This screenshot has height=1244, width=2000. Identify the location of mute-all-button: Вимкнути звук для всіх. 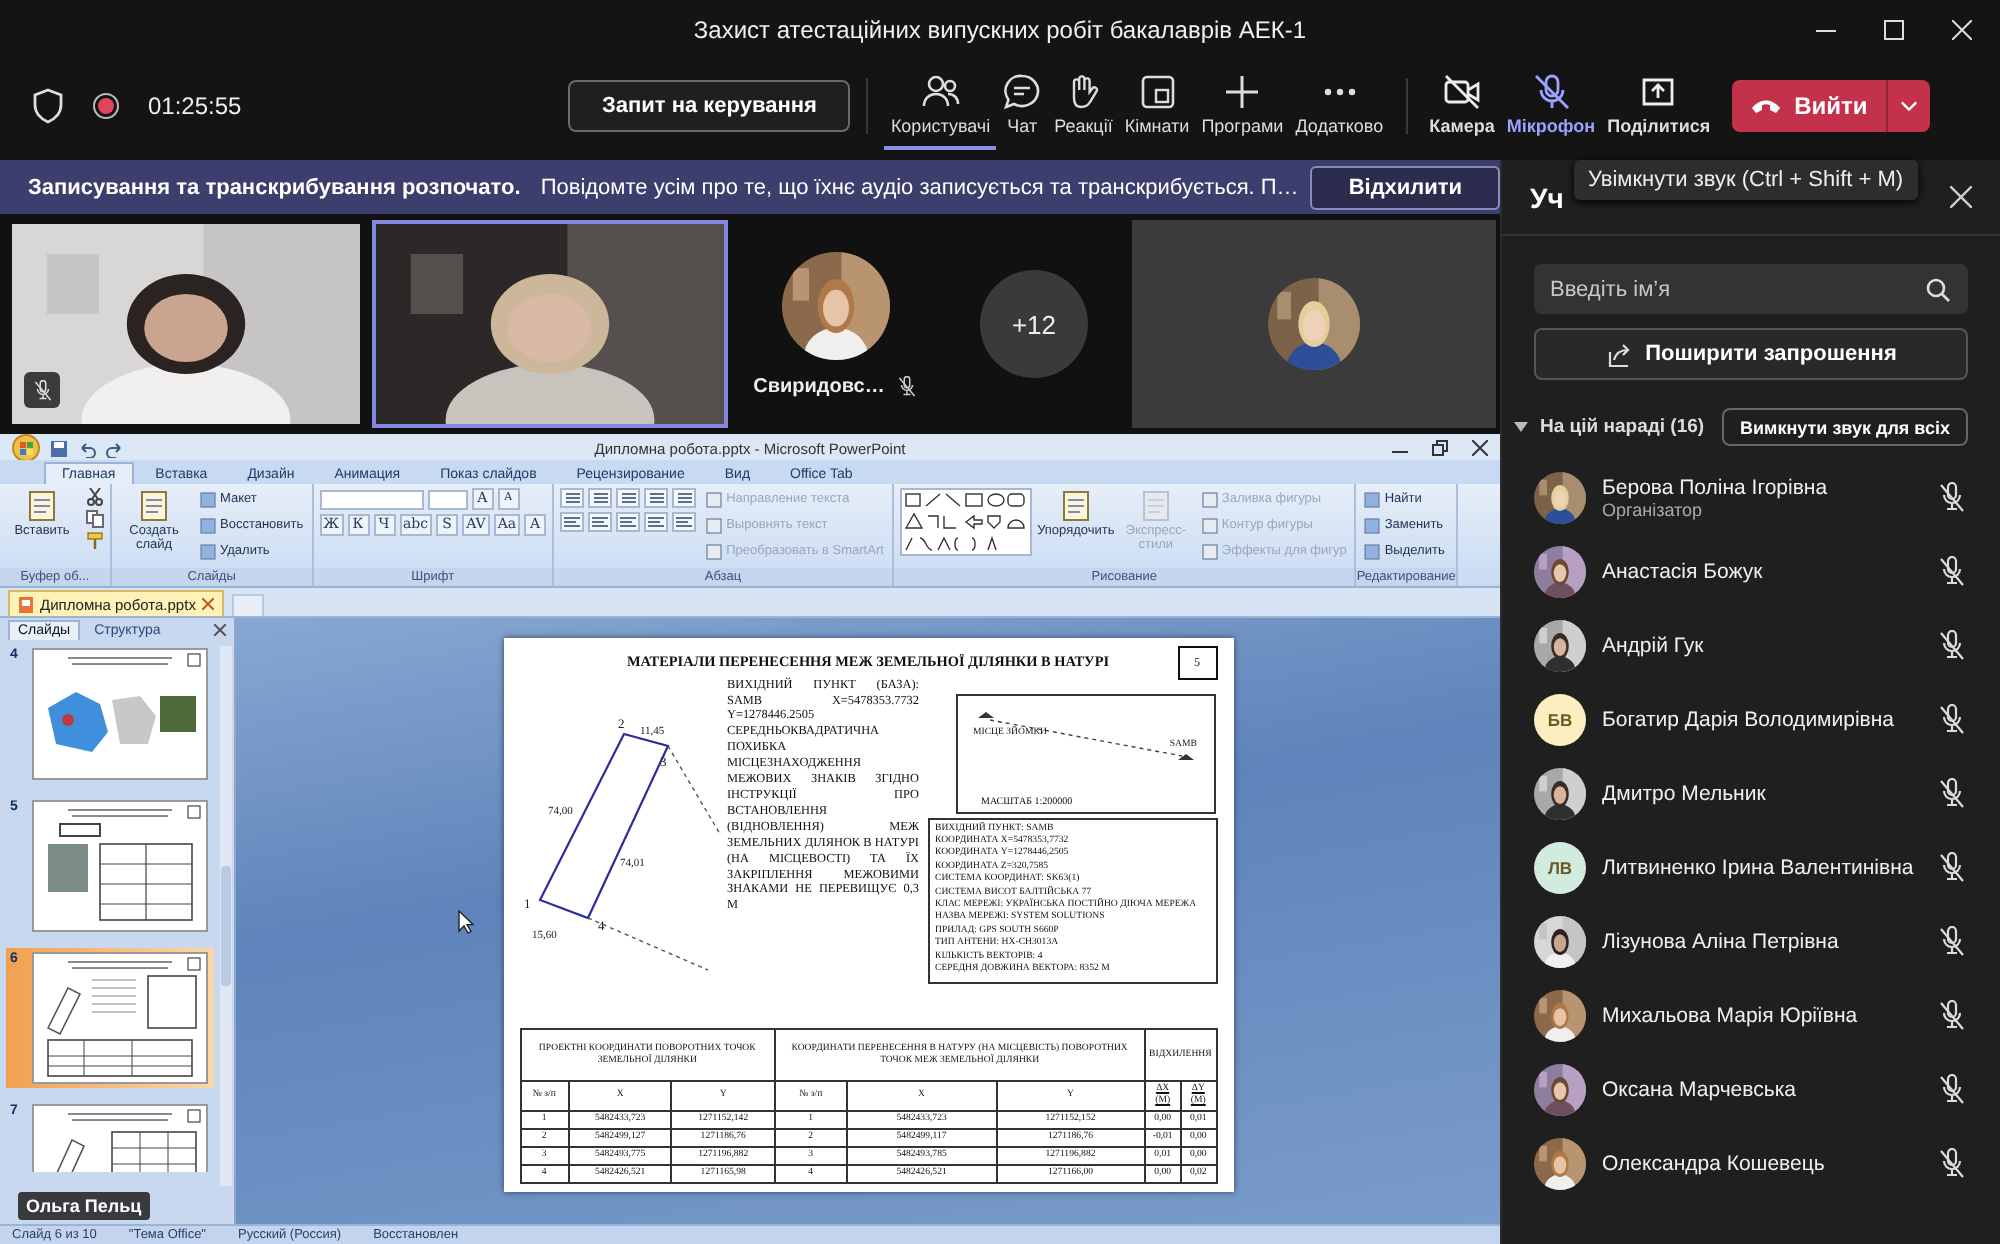
(1845, 427).